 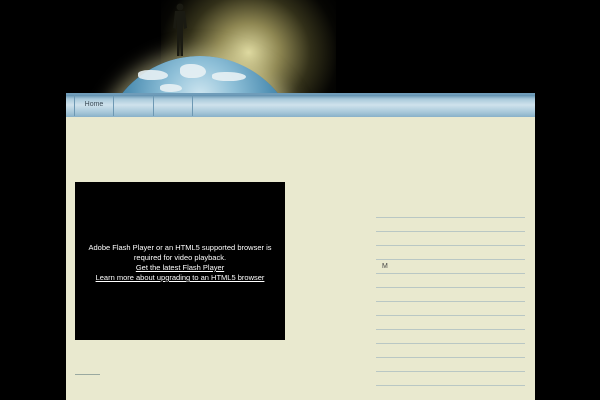 What do you see at coordinates (87, 374) in the screenshot?
I see `divider` at bounding box center [87, 374].